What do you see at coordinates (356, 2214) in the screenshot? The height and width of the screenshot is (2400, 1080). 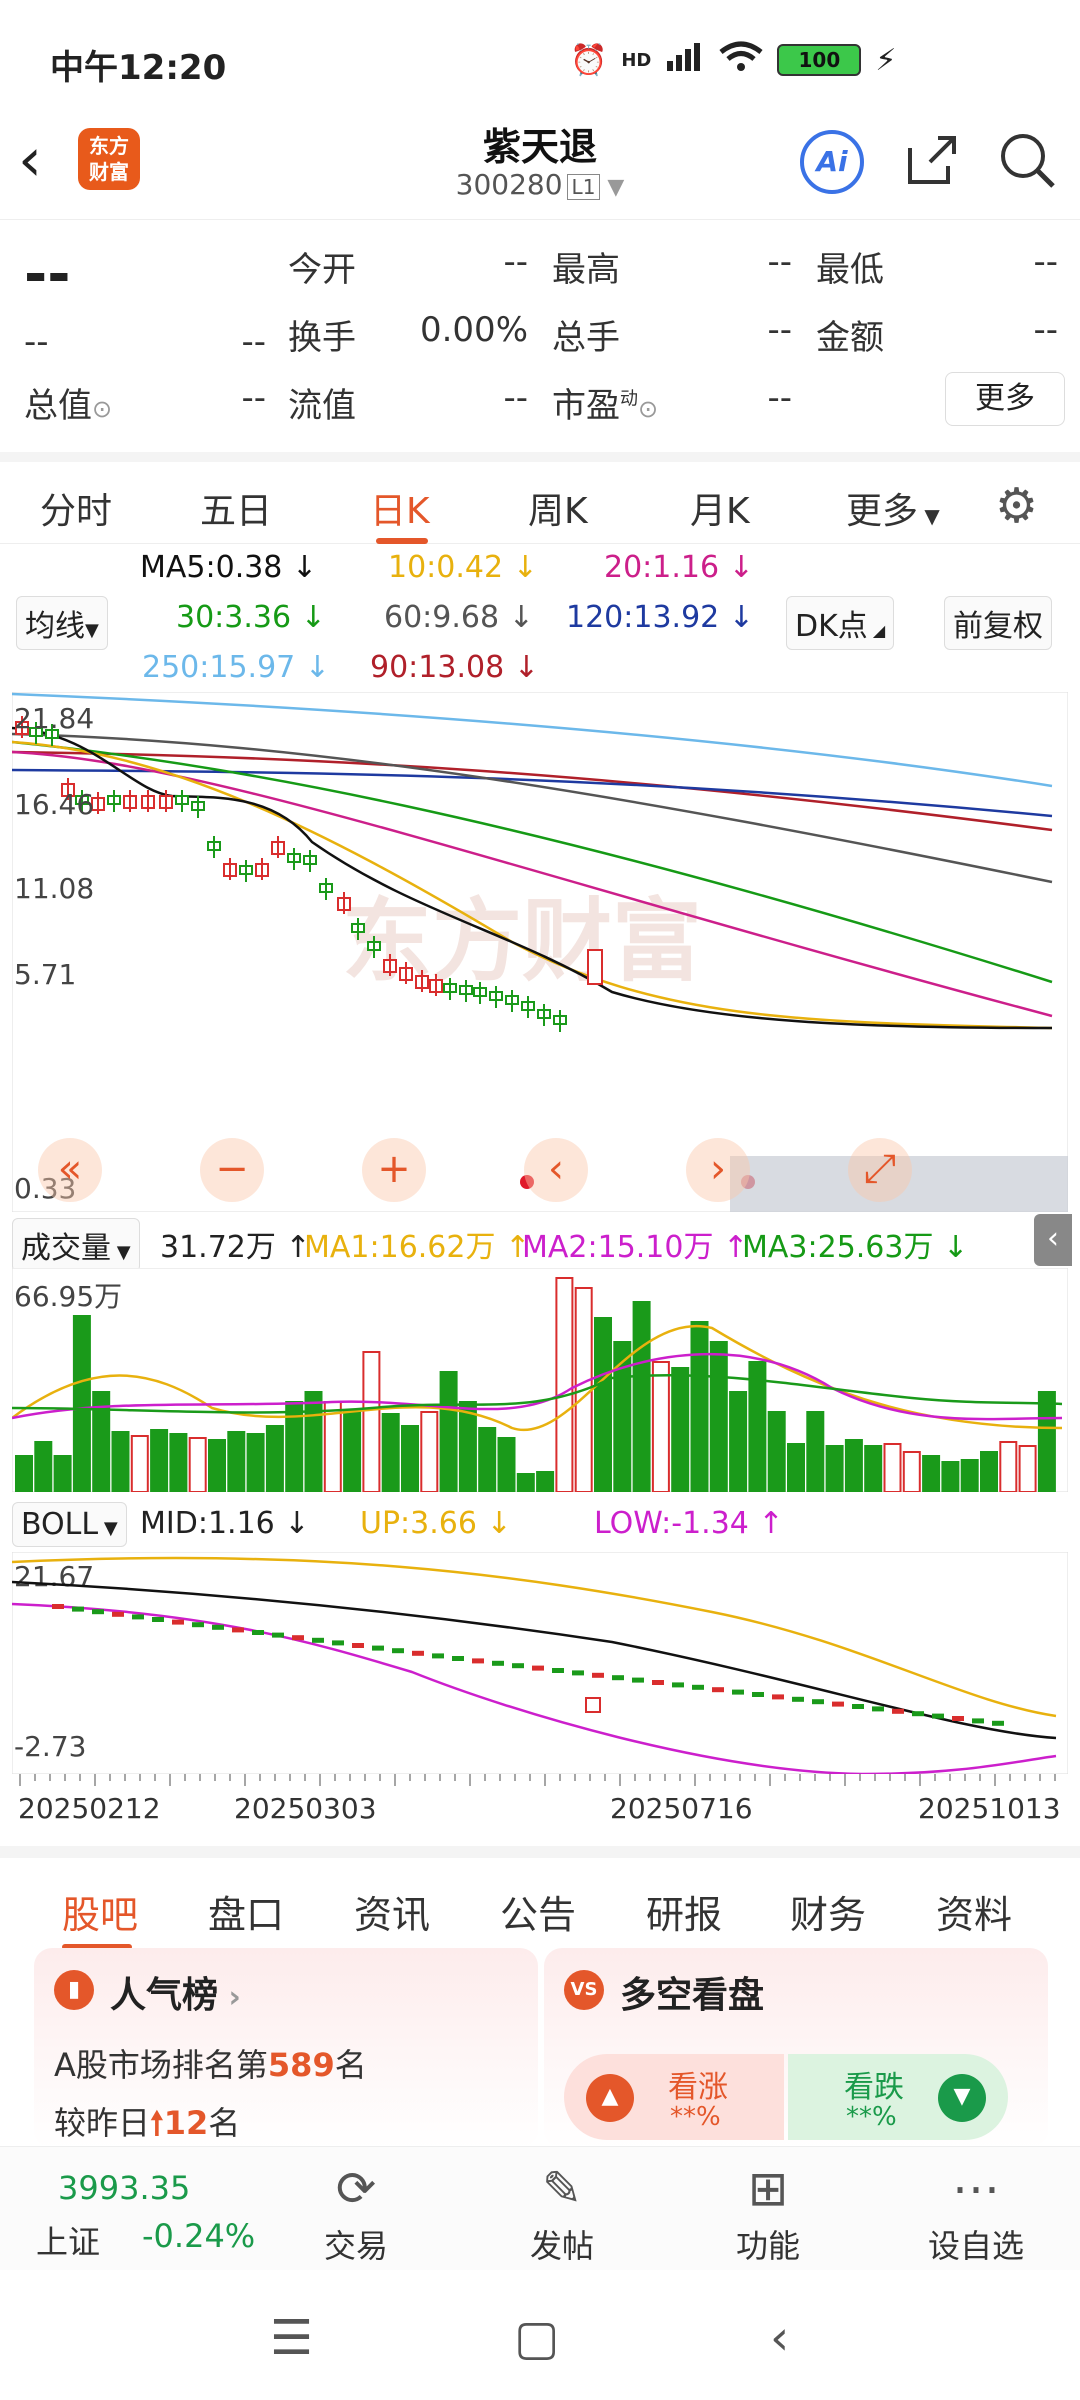 I see `trade-button: ⟳ 交易` at bounding box center [356, 2214].